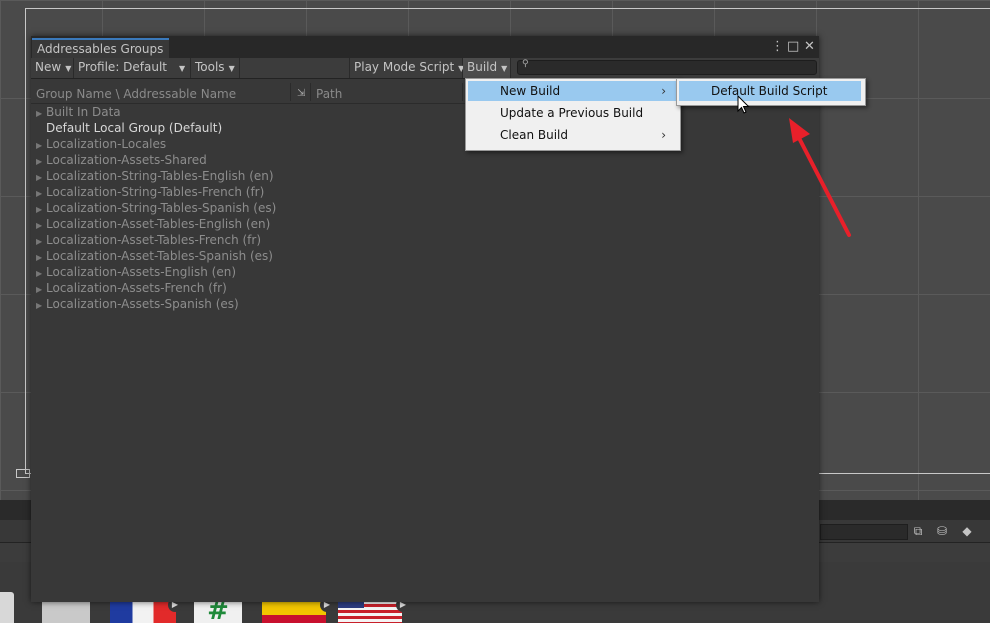 The height and width of the screenshot is (623, 990). I want to click on new-dropdown: New ▼, so click(52, 68).